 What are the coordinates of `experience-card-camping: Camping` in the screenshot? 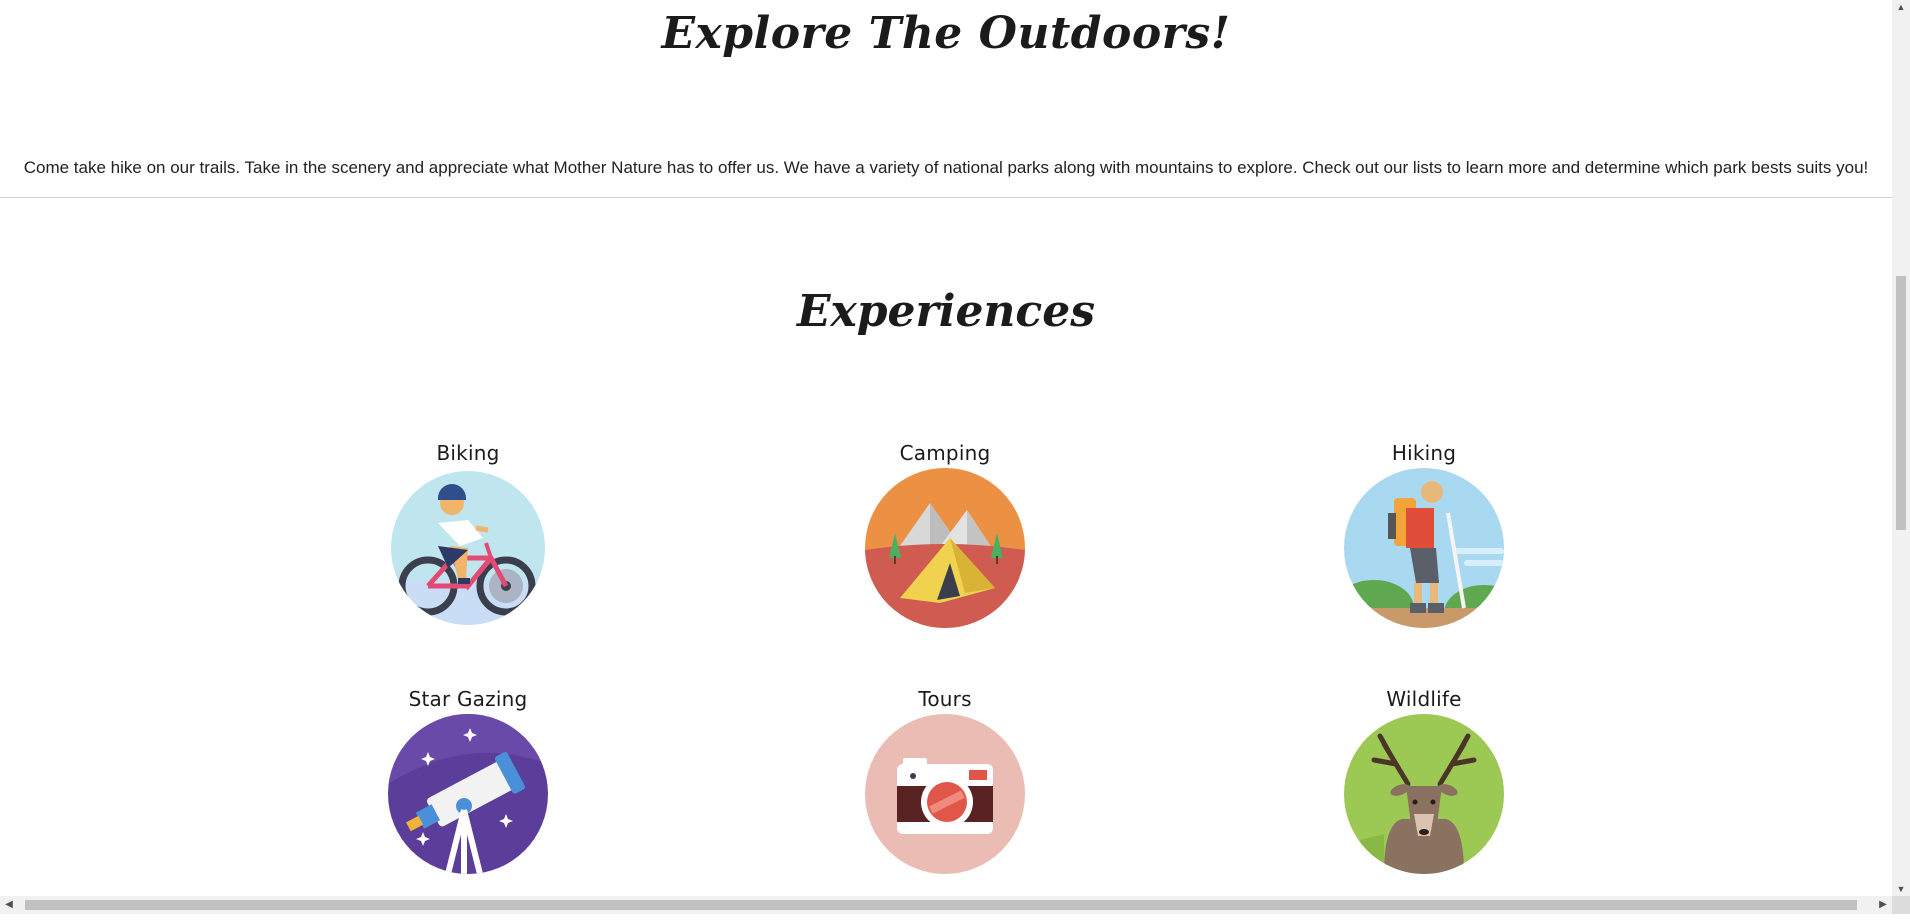 It's located at (945, 533).